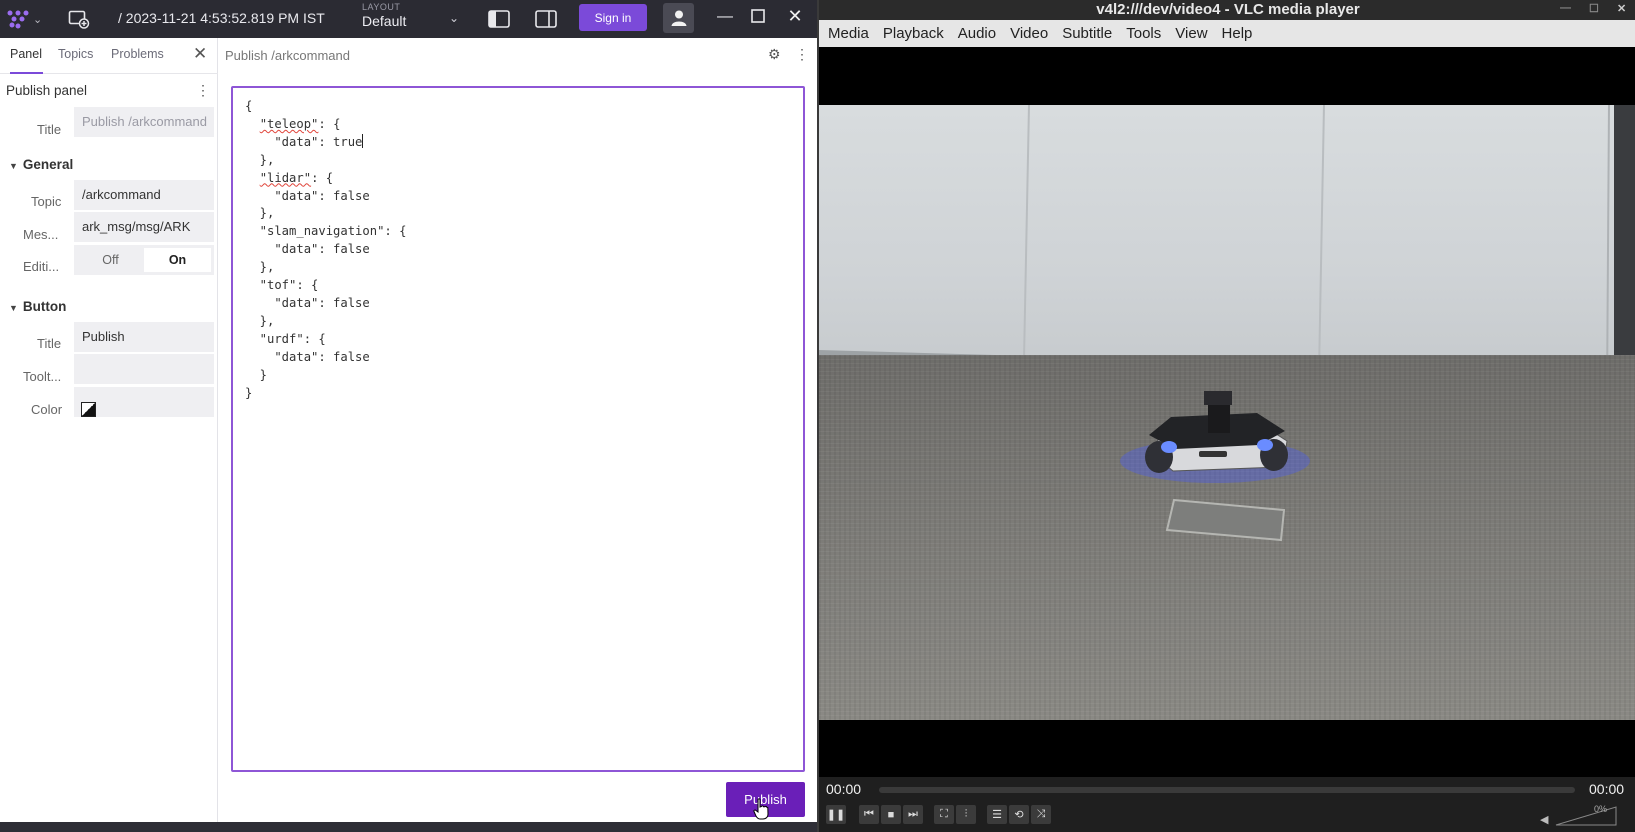  I want to click on open-connection-button, so click(79, 19).